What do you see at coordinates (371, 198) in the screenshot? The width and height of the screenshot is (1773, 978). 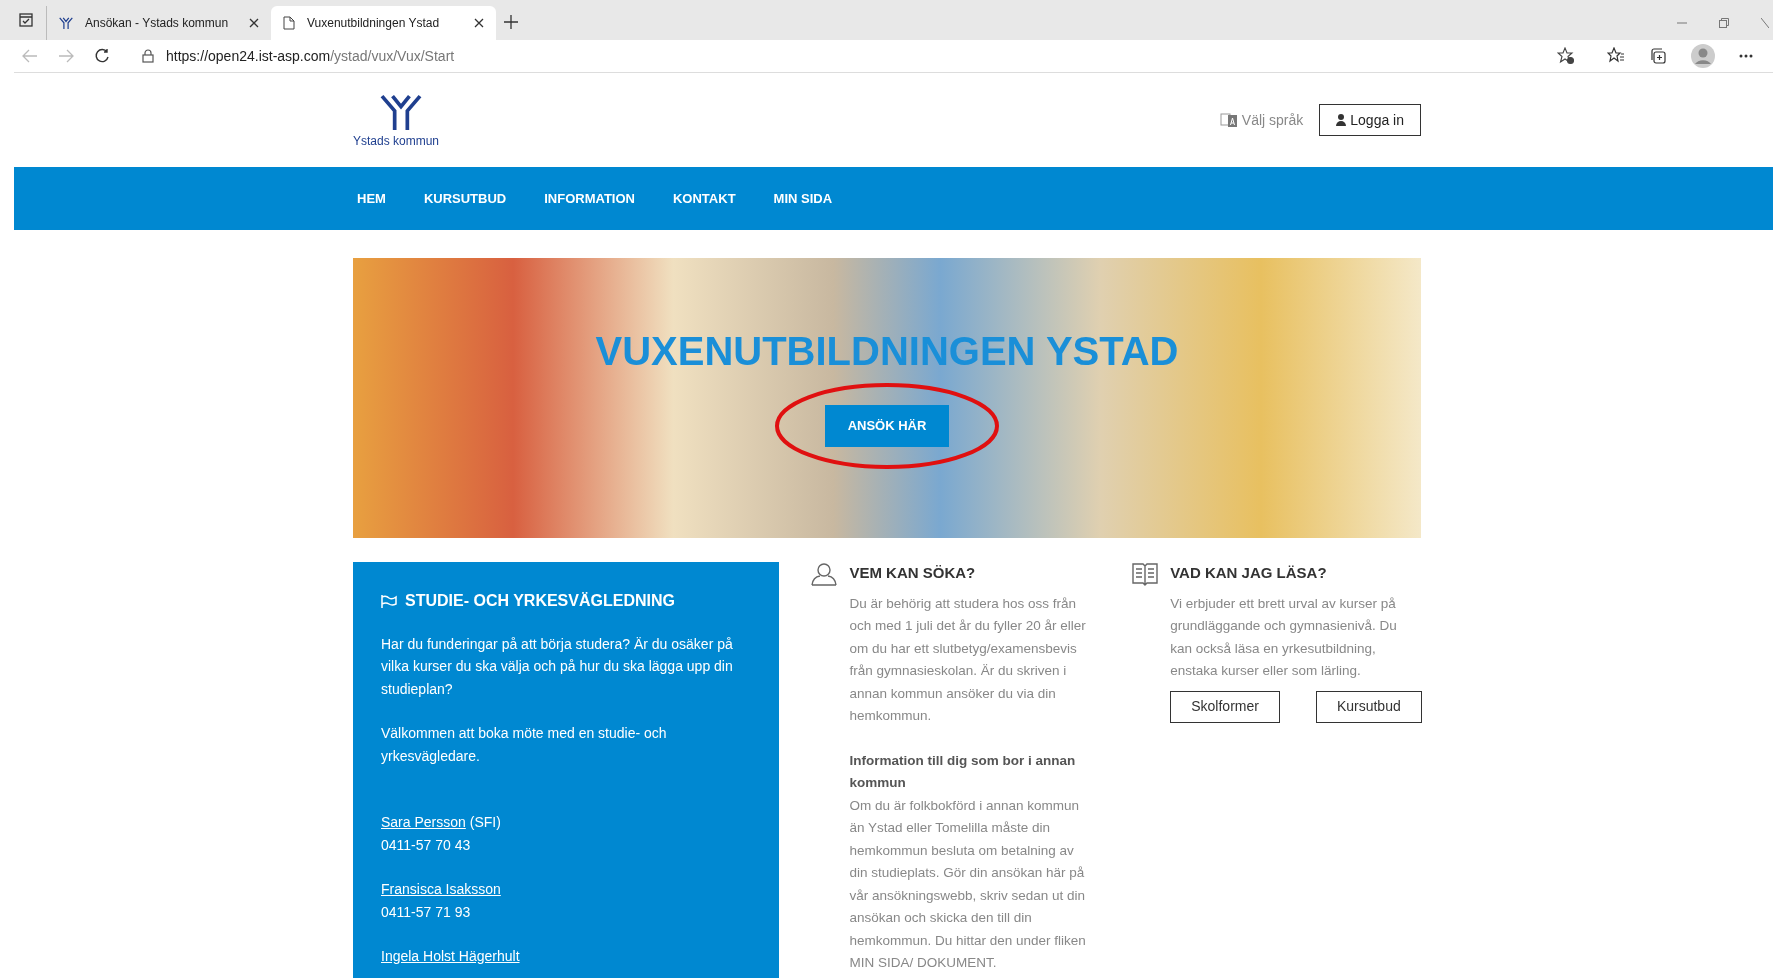 I see `nav-link: HEM` at bounding box center [371, 198].